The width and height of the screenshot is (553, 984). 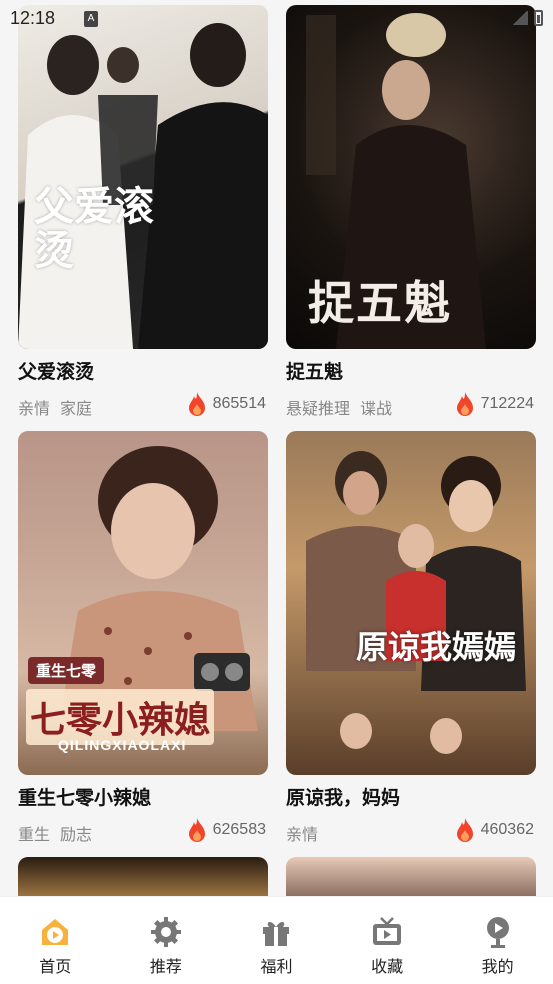 I want to click on tab-me: 我的, so click(x=497, y=940).